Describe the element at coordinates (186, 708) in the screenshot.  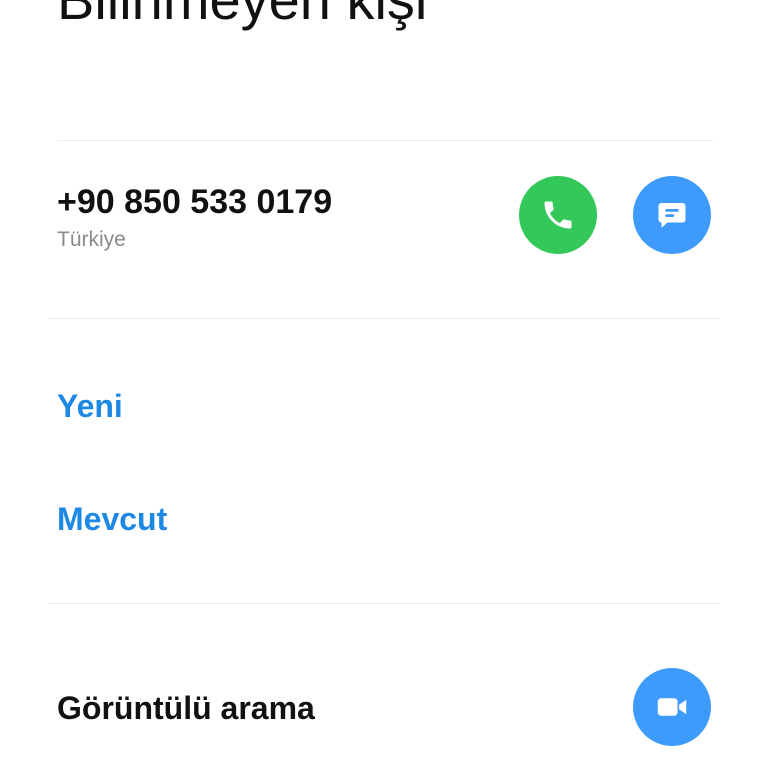
I see `video-call-label: Görüntülü arama` at that location.